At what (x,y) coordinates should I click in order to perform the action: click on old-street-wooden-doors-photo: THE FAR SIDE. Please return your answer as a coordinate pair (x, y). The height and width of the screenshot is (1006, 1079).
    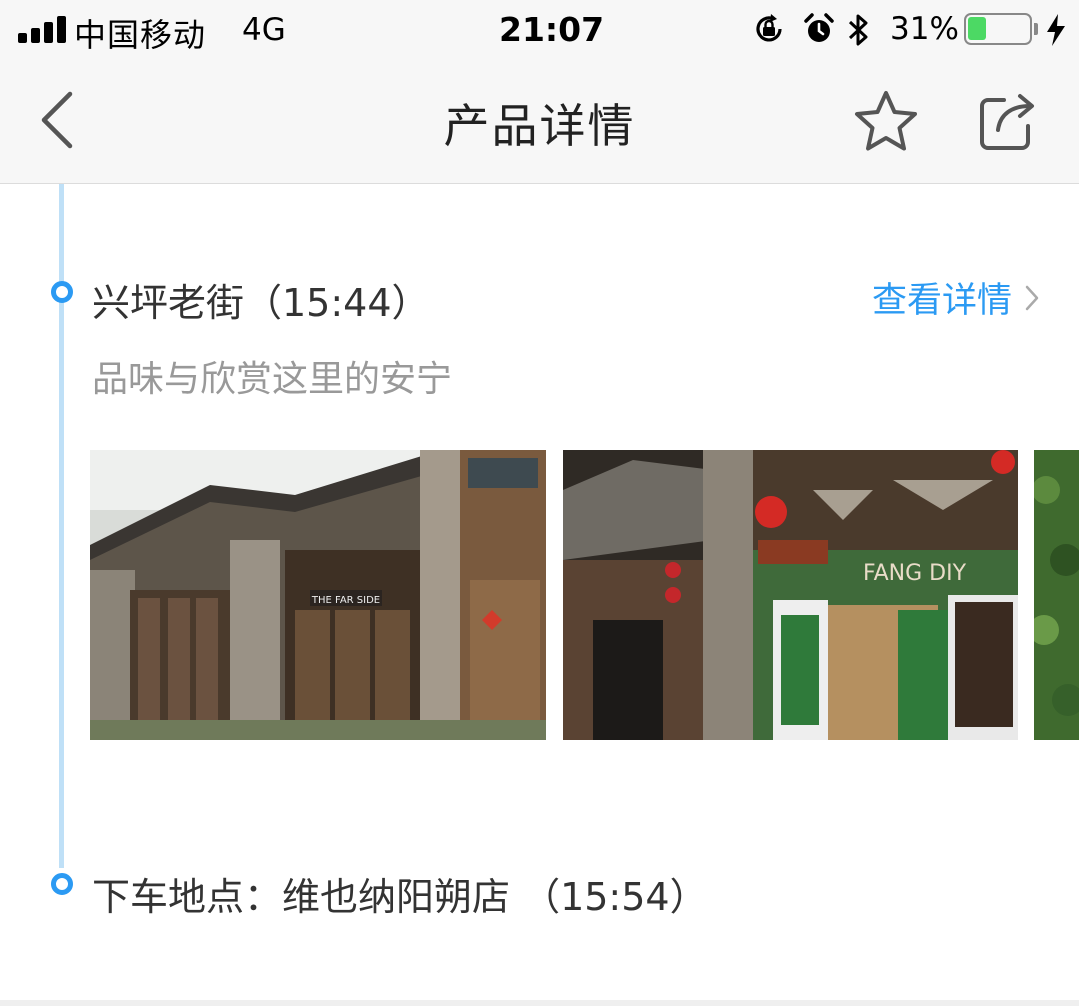
    Looking at the image, I should click on (318, 595).